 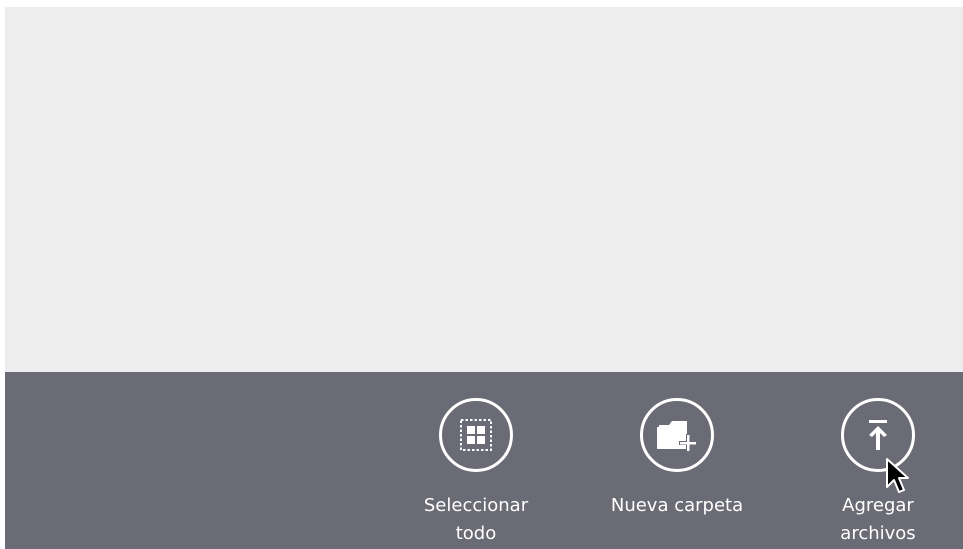 I want to click on new-folder-button: Nueva carpeta, so click(x=677, y=459).